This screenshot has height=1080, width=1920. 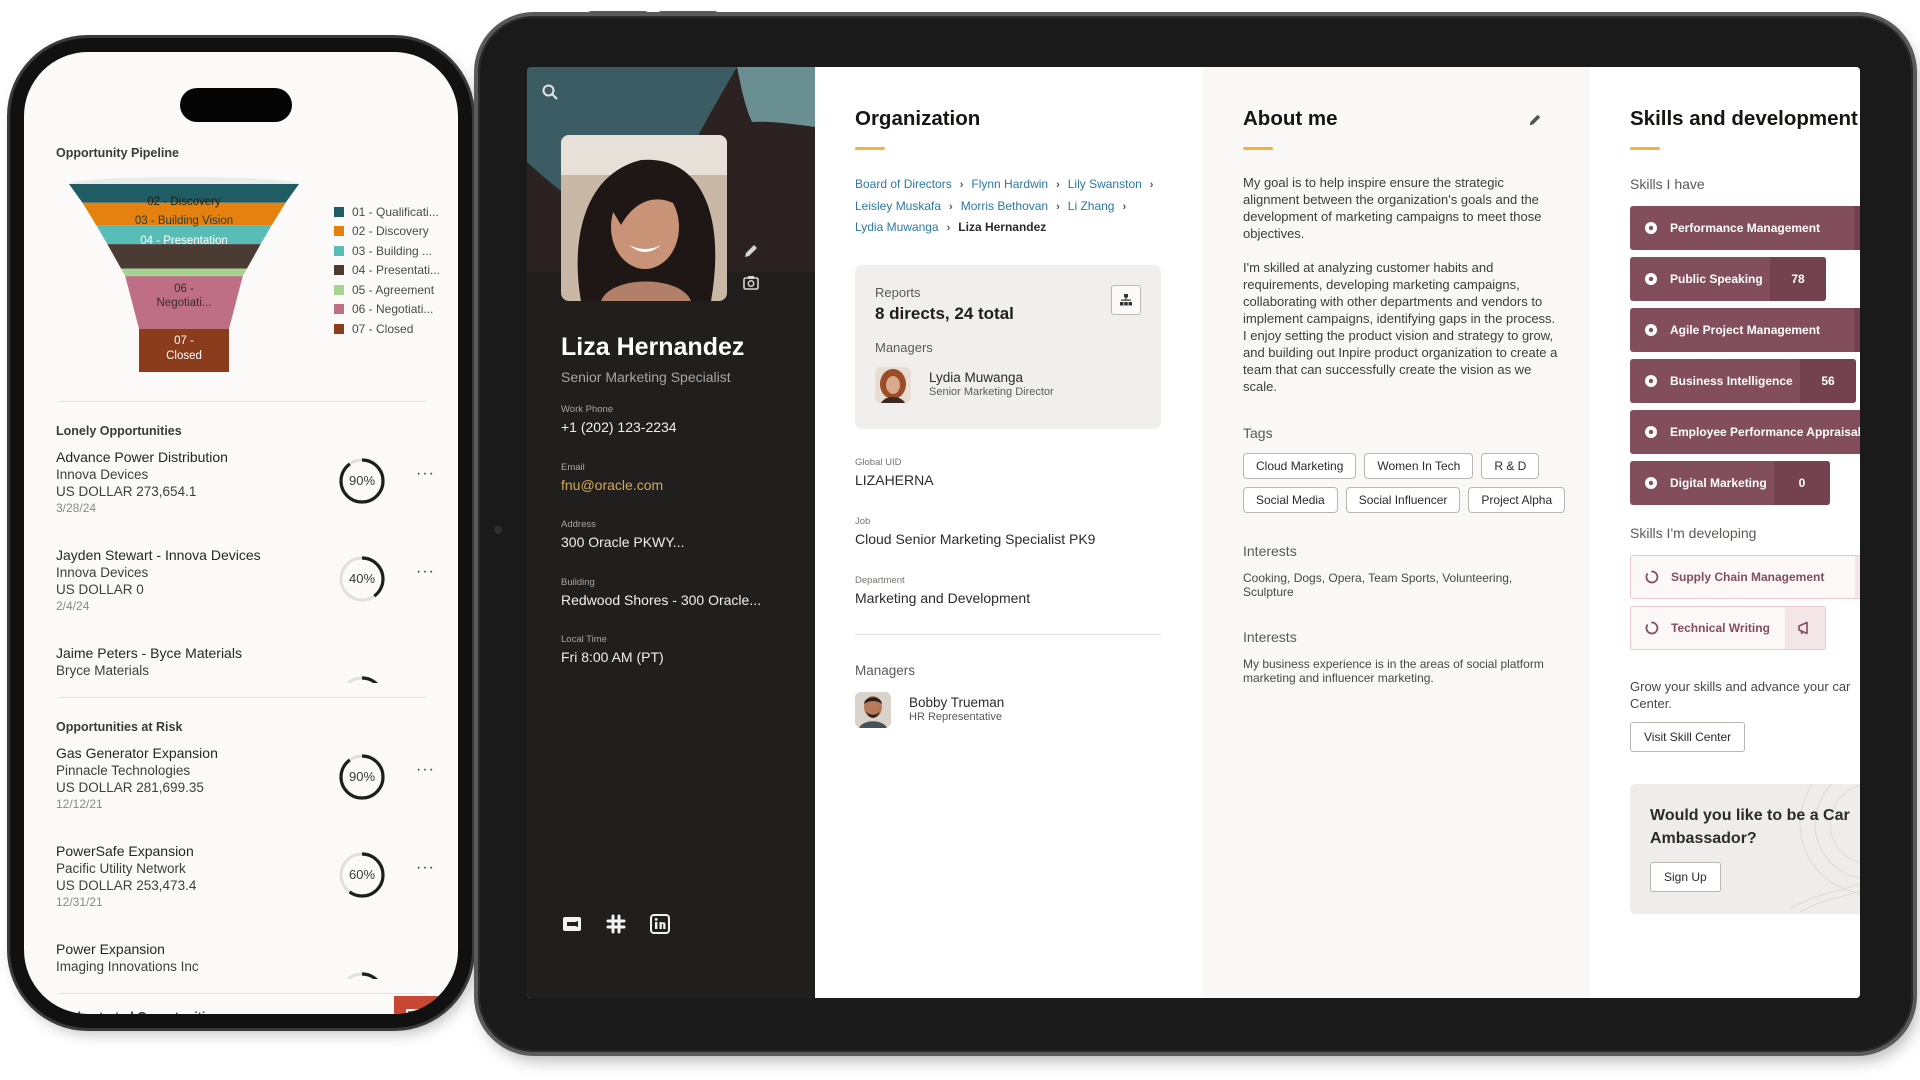 What do you see at coordinates (619, 427) in the screenshot?
I see `work-phone-value: +1 (202) 123-2234` at bounding box center [619, 427].